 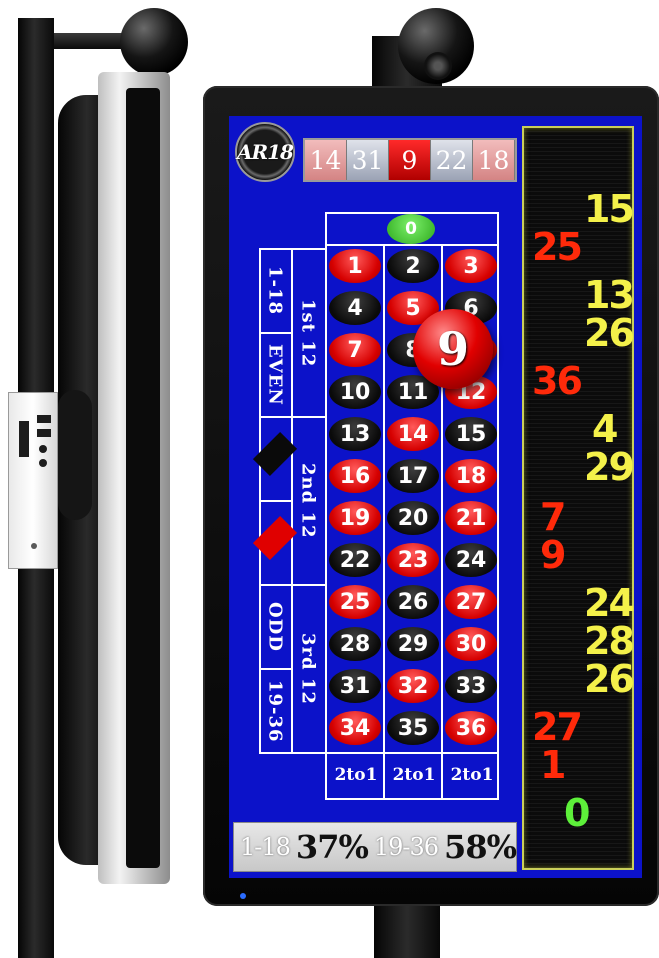 I want to click on number-pocket-20: 20, so click(x=413, y=518).